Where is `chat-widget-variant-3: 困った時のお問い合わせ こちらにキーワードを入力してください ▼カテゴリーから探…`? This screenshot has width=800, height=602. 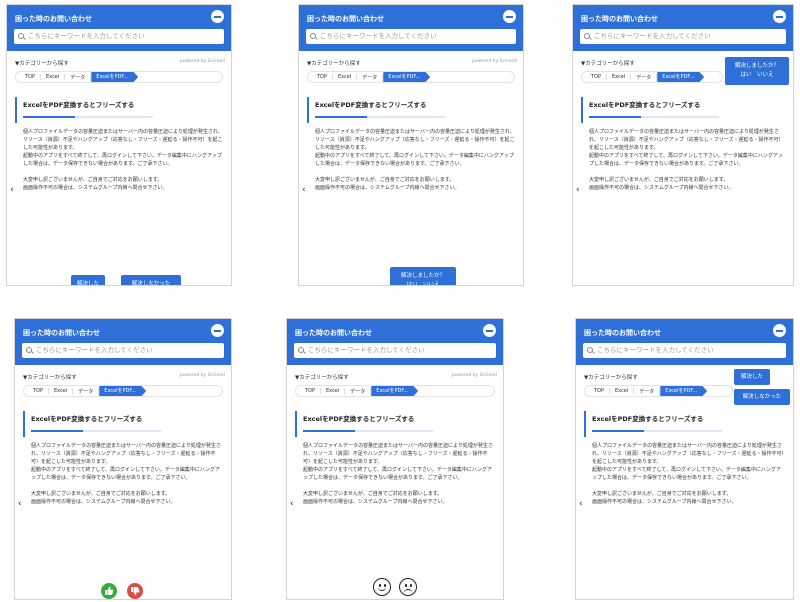
chat-widget-variant-3: 困った時のお問い合わせ こちらにキーワードを入力してください ▼カテゴリーから探… is located at coordinates (683, 145).